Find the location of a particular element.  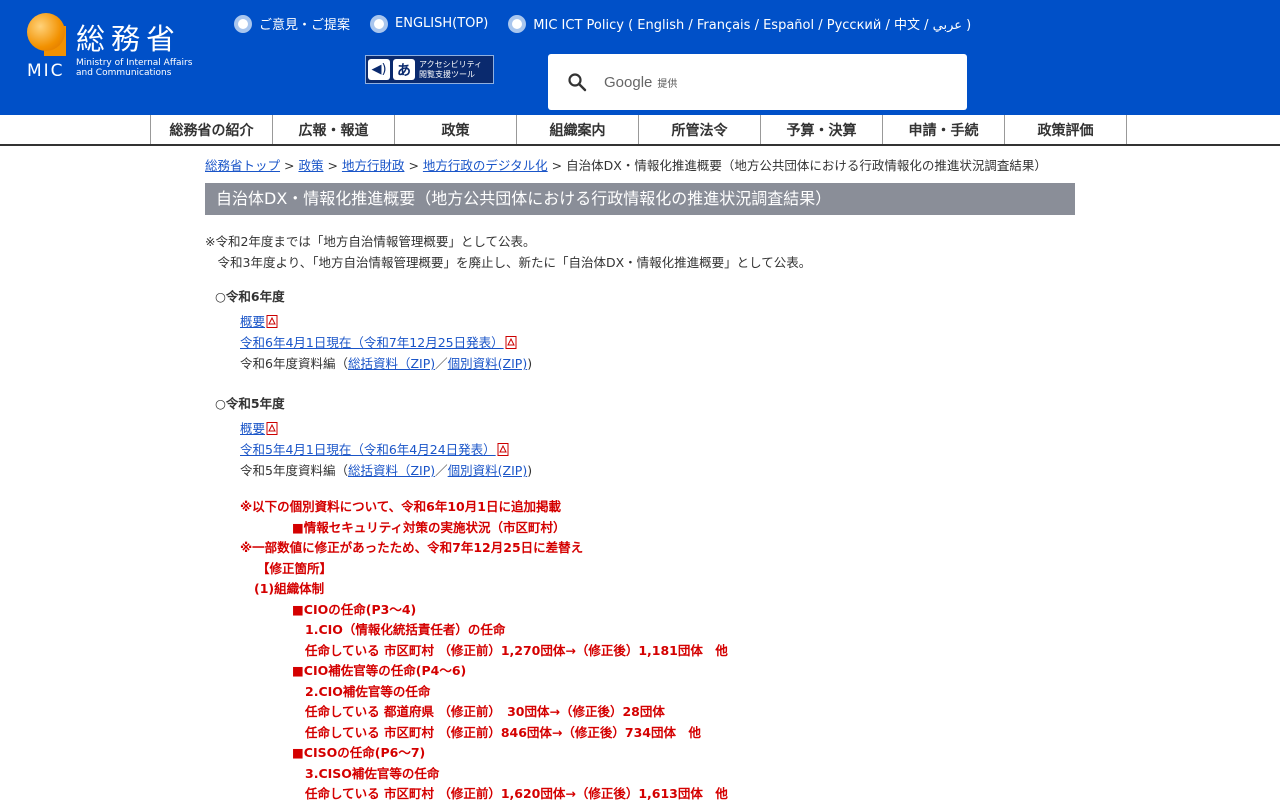

notice-line: ■CIO補佐官等の任命(P4～6) is located at coordinates (379, 670).